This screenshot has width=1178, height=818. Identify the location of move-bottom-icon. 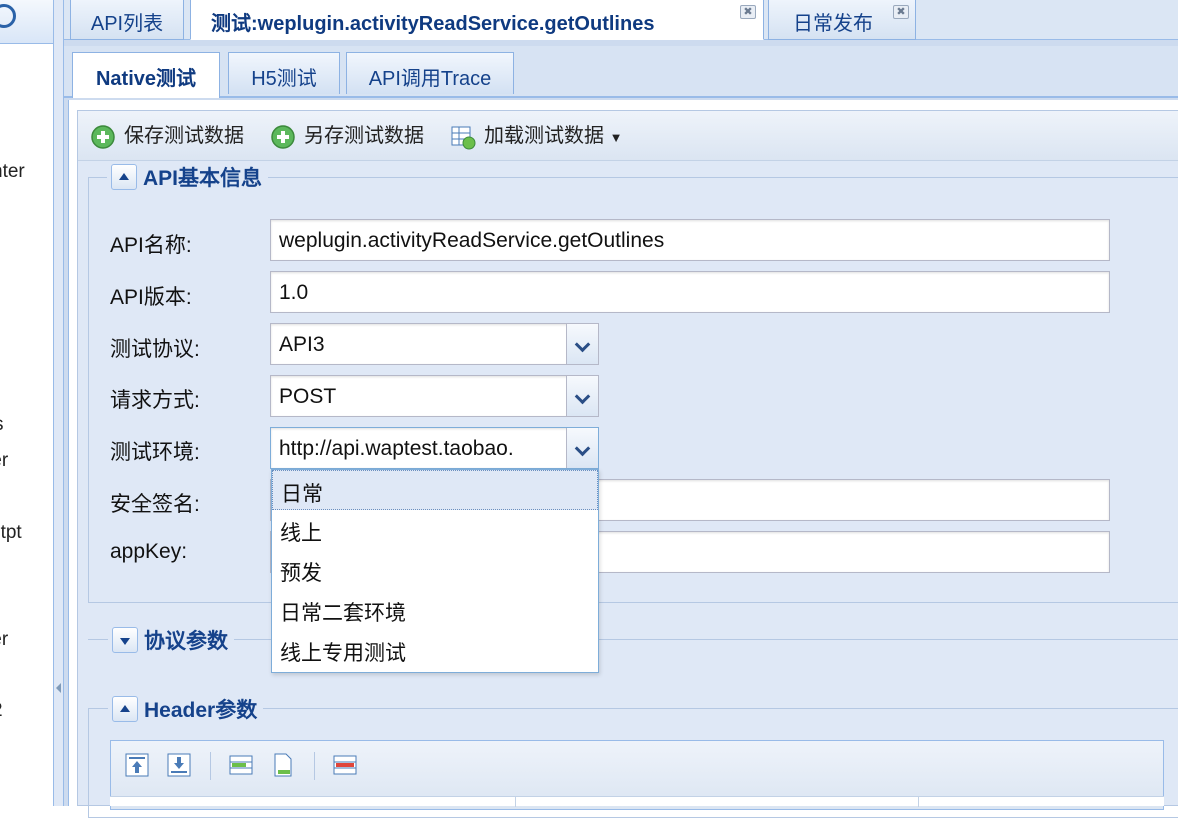
(179, 765).